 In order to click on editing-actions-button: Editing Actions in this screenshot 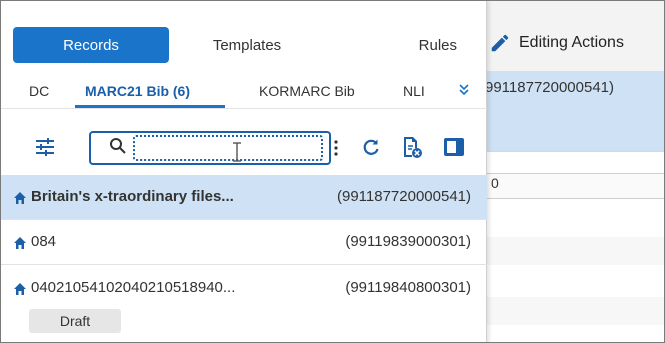, I will do `click(556, 43)`.